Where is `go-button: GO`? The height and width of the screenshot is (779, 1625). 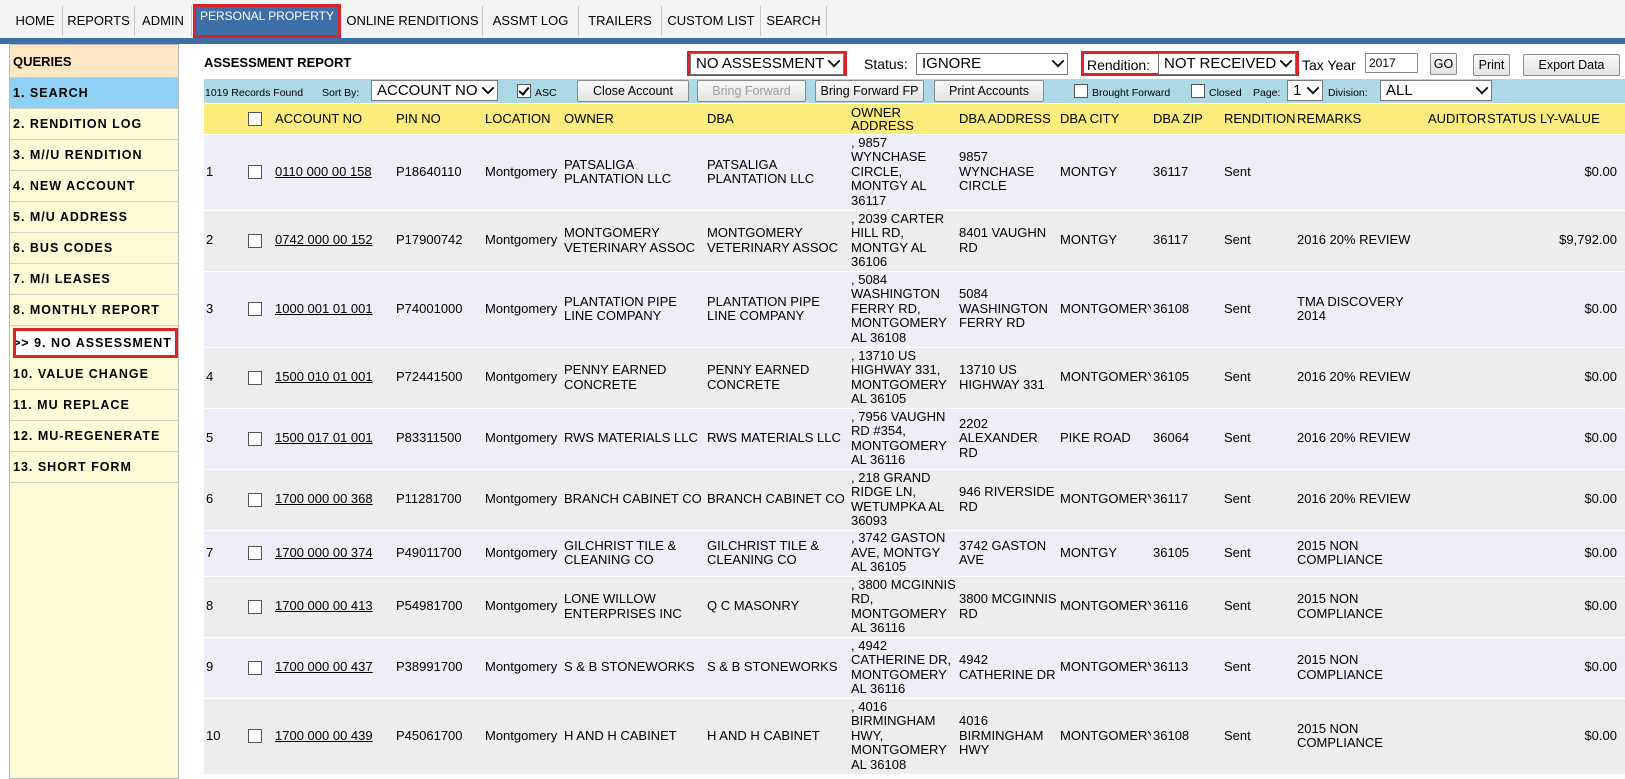 go-button: GO is located at coordinates (1443, 64).